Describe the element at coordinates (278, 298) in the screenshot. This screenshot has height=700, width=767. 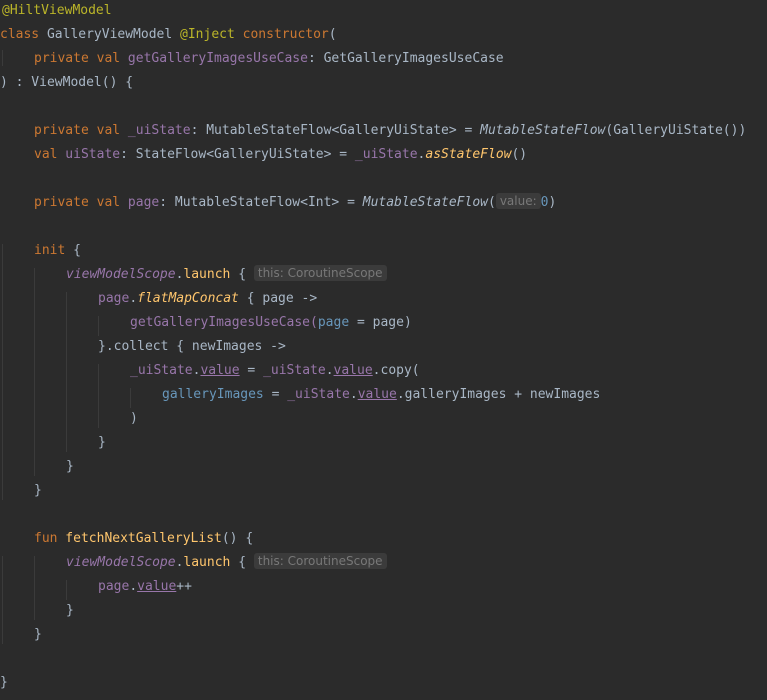
I see `lambda-open: { page ->` at that location.